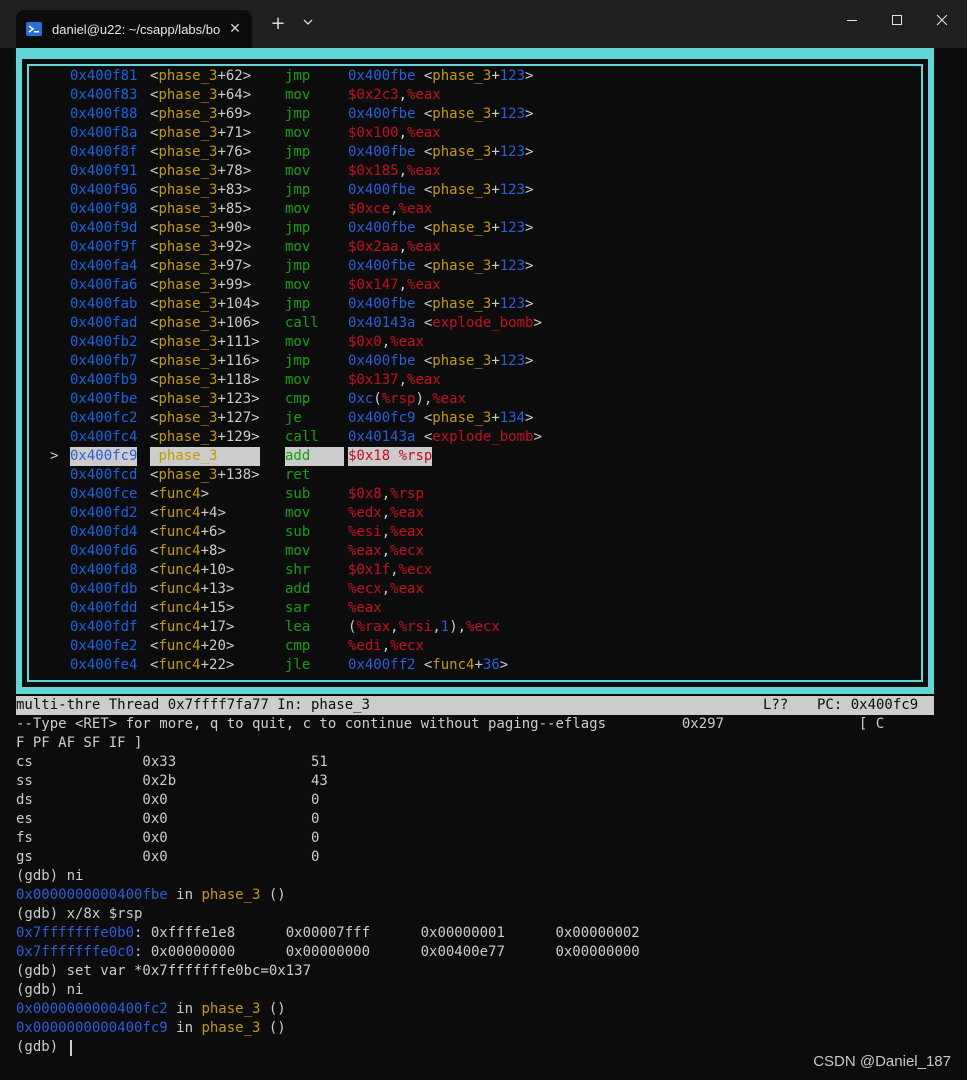 The width and height of the screenshot is (967, 1080). Describe the element at coordinates (104, 608) in the screenshot. I see `asm-address: 0x400fdd` at that location.